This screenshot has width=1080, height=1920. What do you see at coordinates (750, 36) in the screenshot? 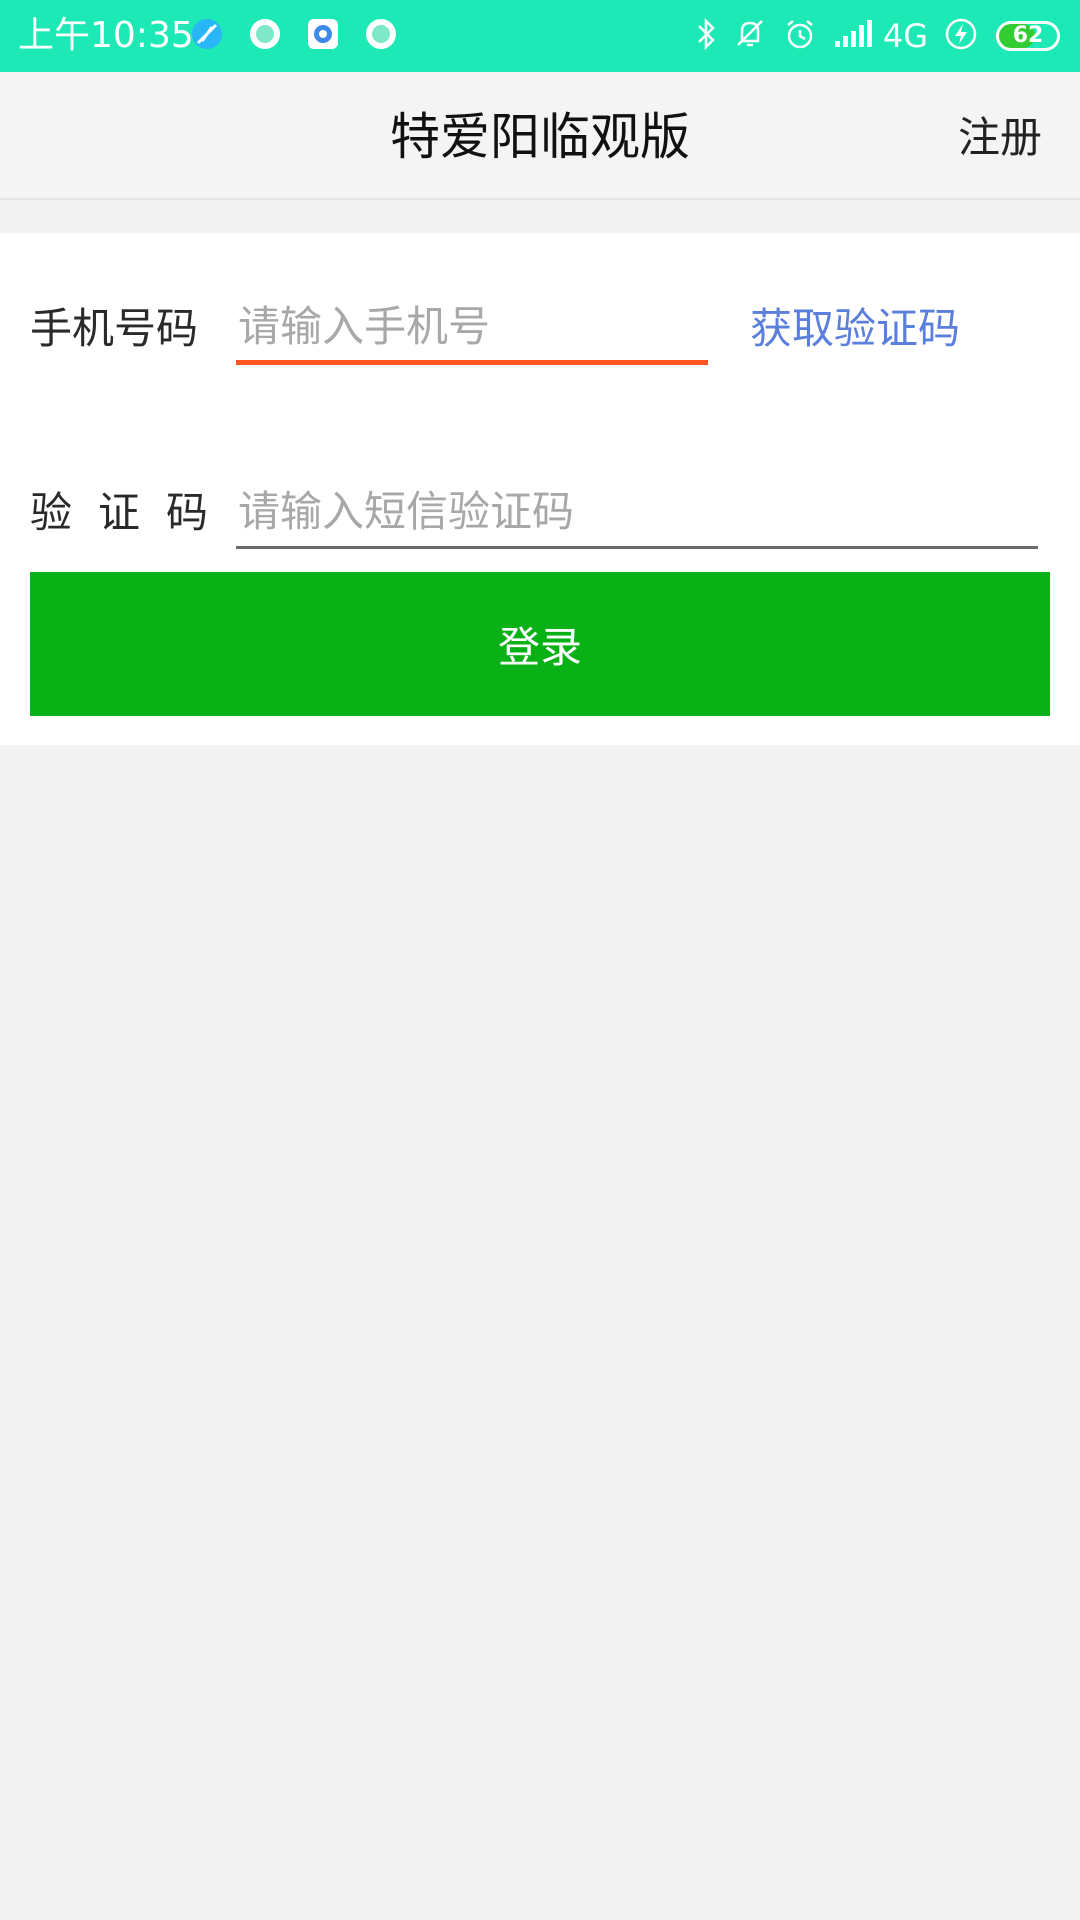
I see `vibrate-off-icon` at bounding box center [750, 36].